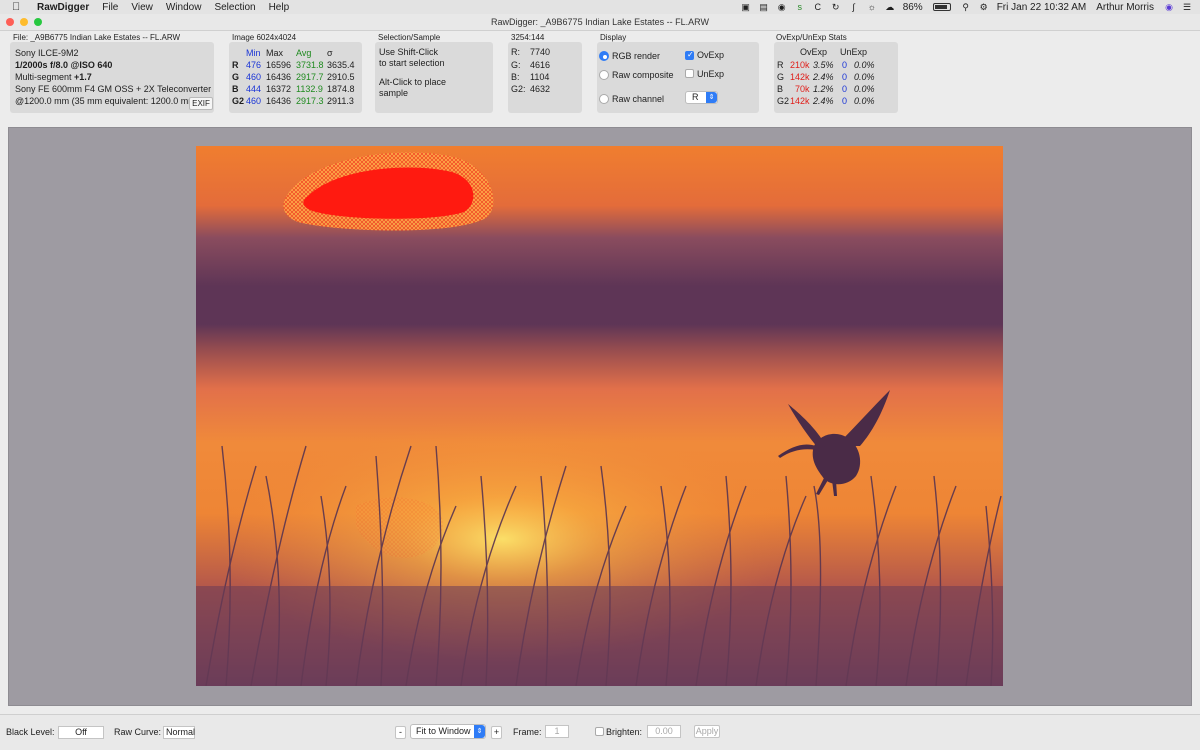 This screenshot has height=750, width=1200. I want to click on stats-b-ov-pct: 1.2%, so click(823, 89).